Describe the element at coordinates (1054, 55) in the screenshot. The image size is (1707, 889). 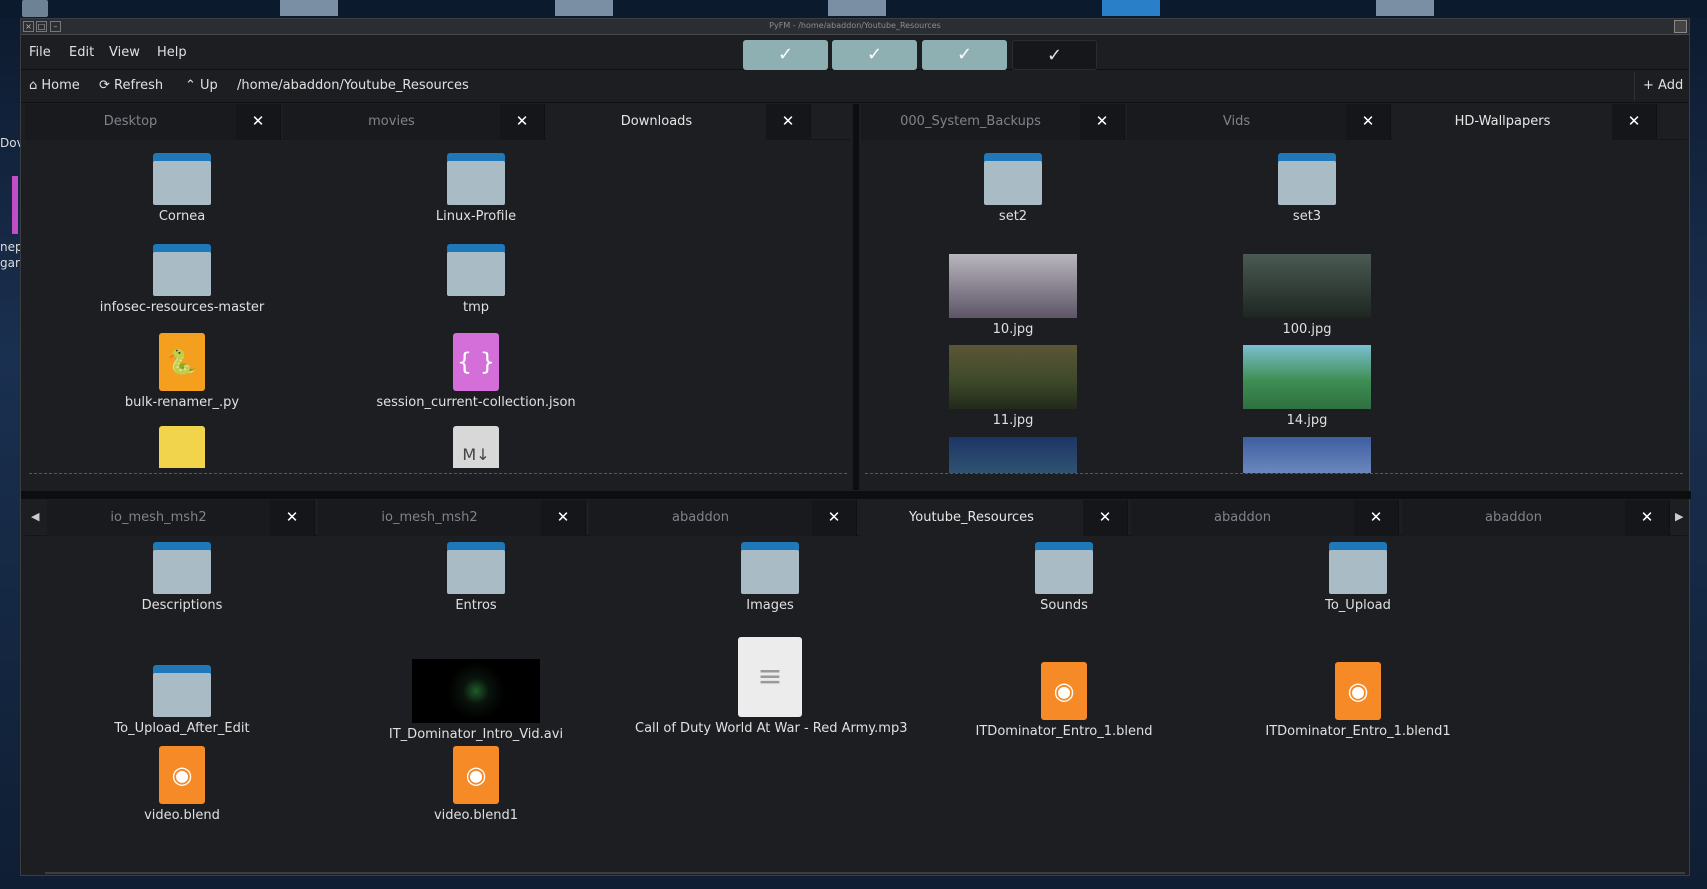
I see `check-button-active: ✓` at that location.